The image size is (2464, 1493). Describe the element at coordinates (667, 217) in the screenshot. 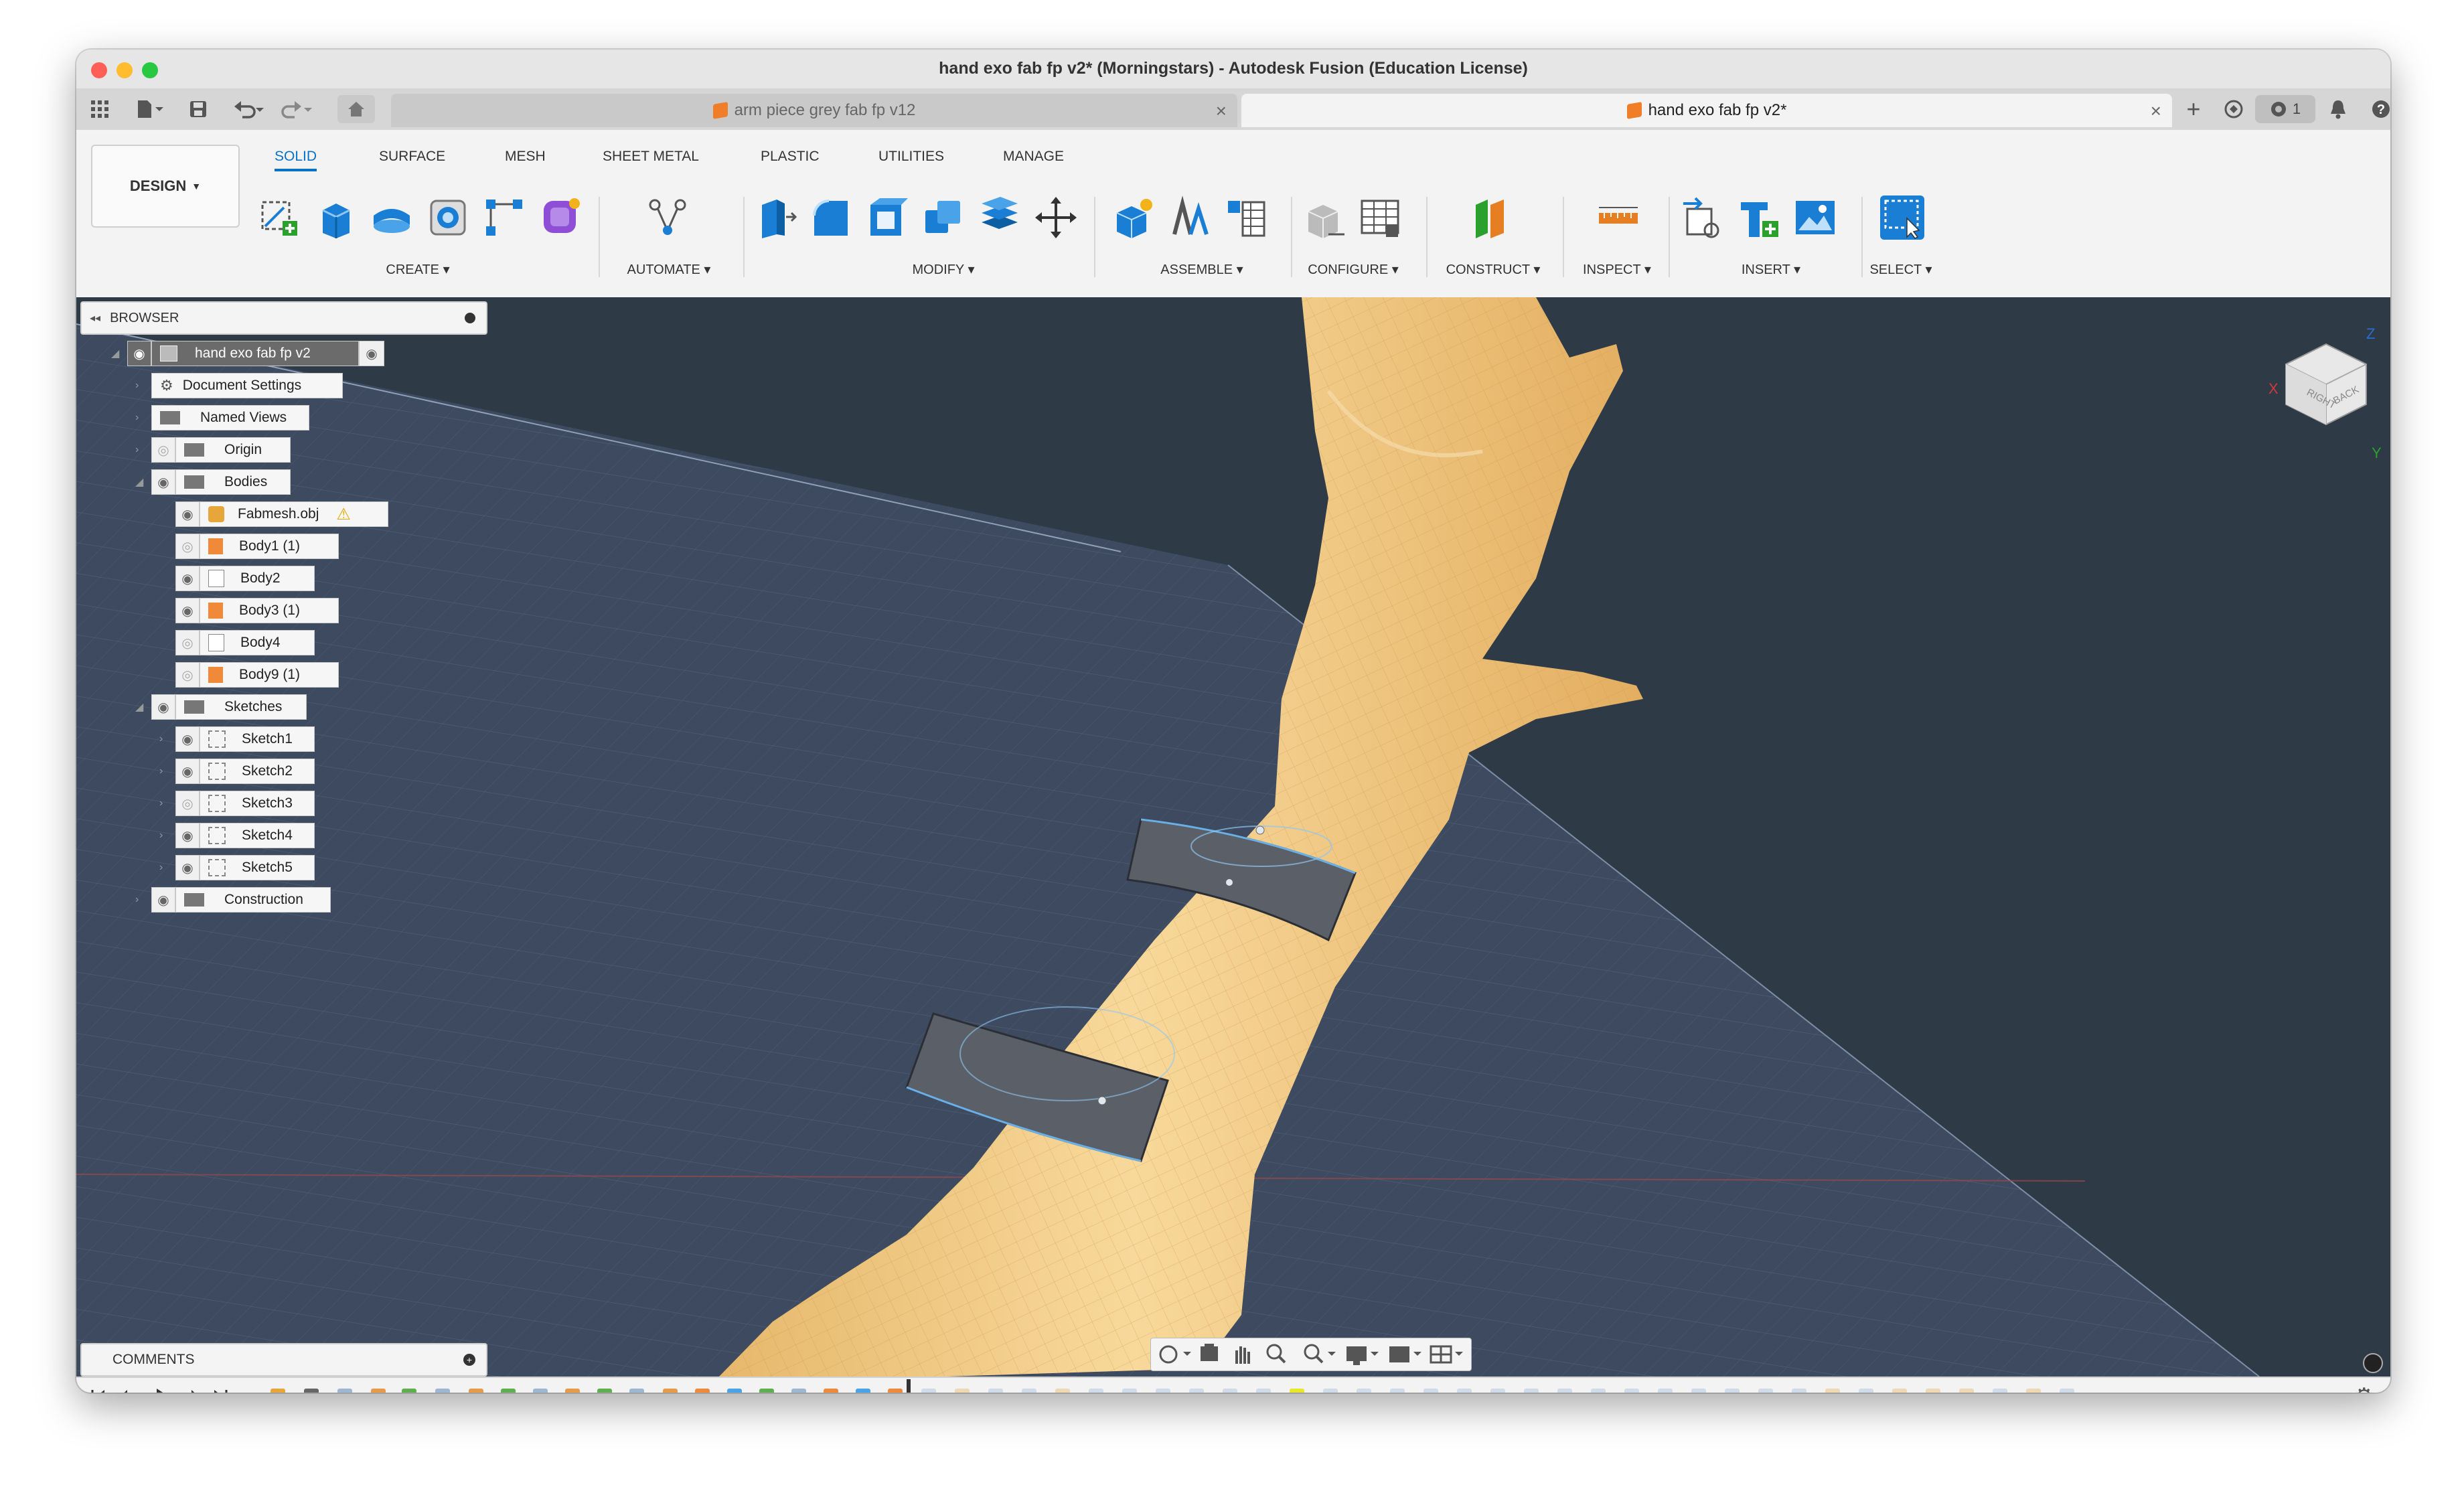

I see `automate-icon` at that location.